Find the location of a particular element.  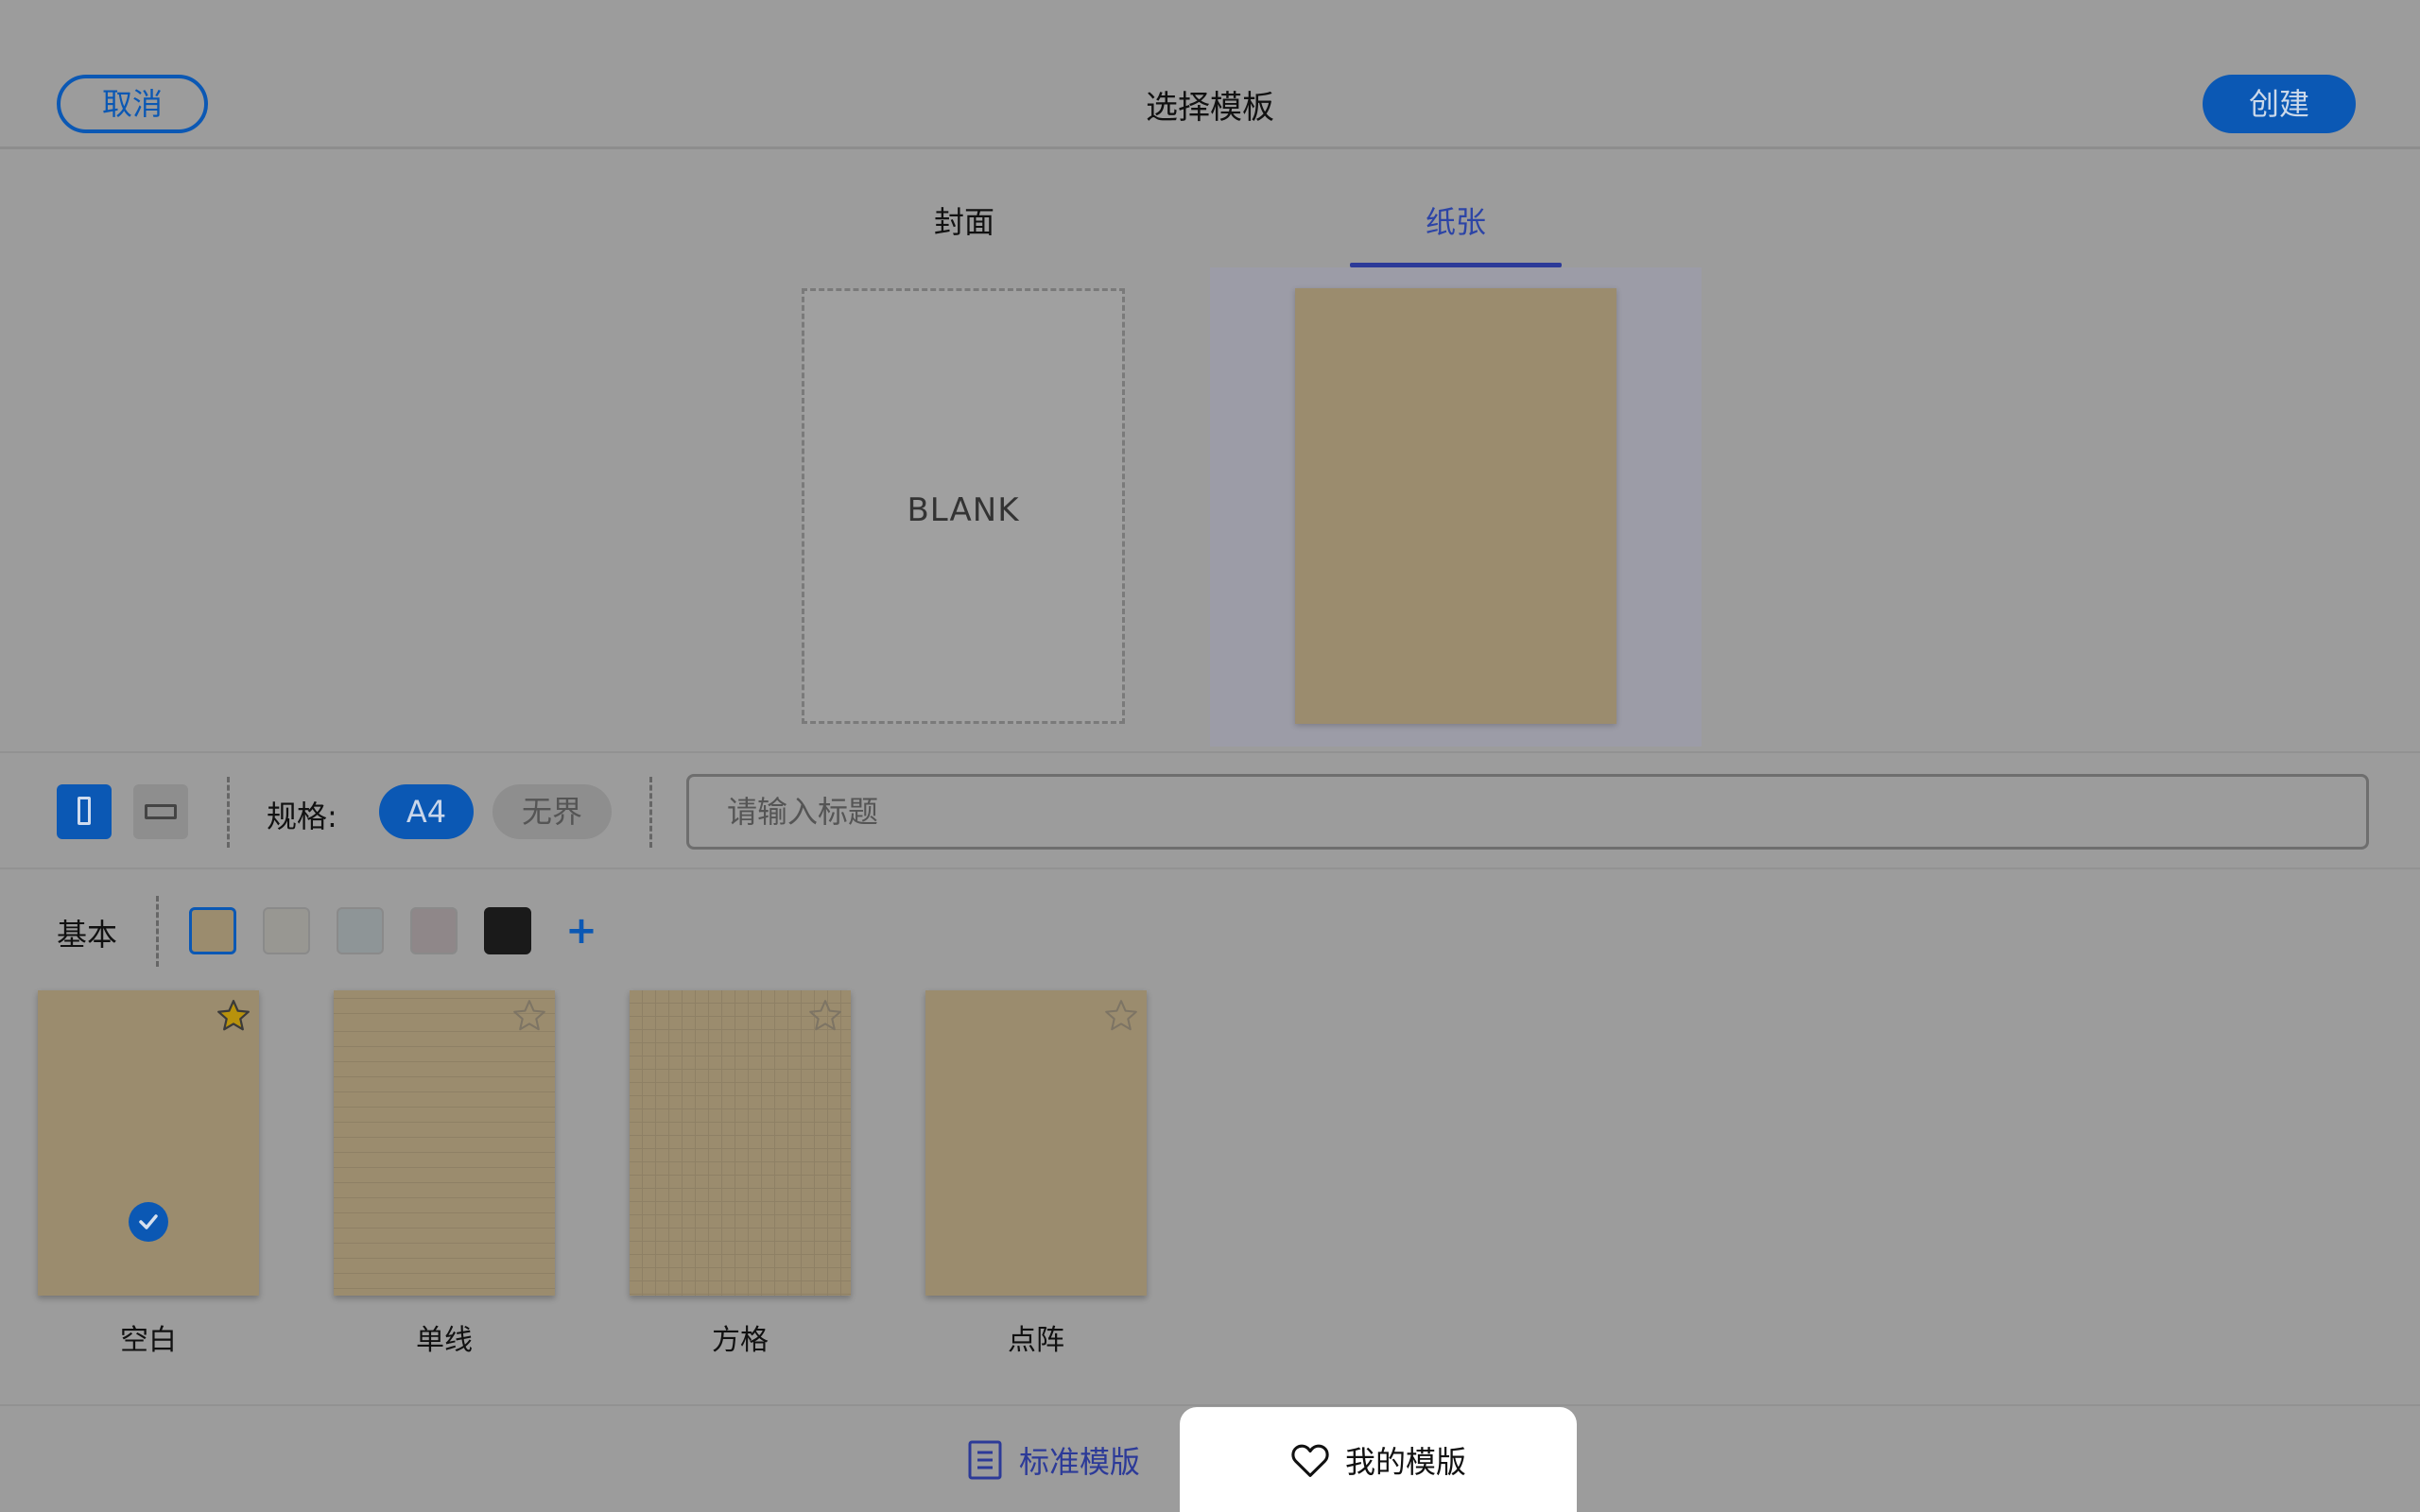

template-label: 点阵 is located at coordinates (1036, 1340).